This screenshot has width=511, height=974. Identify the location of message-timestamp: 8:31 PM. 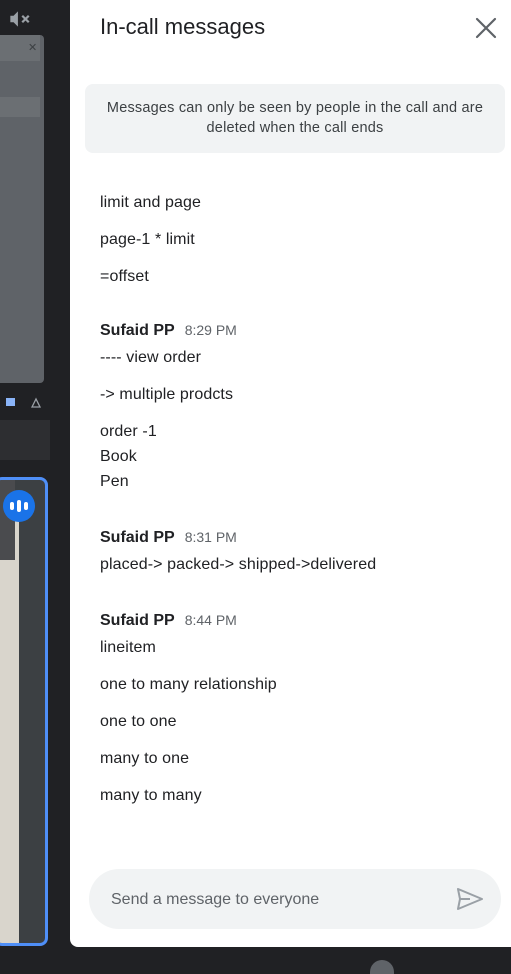
(210, 537).